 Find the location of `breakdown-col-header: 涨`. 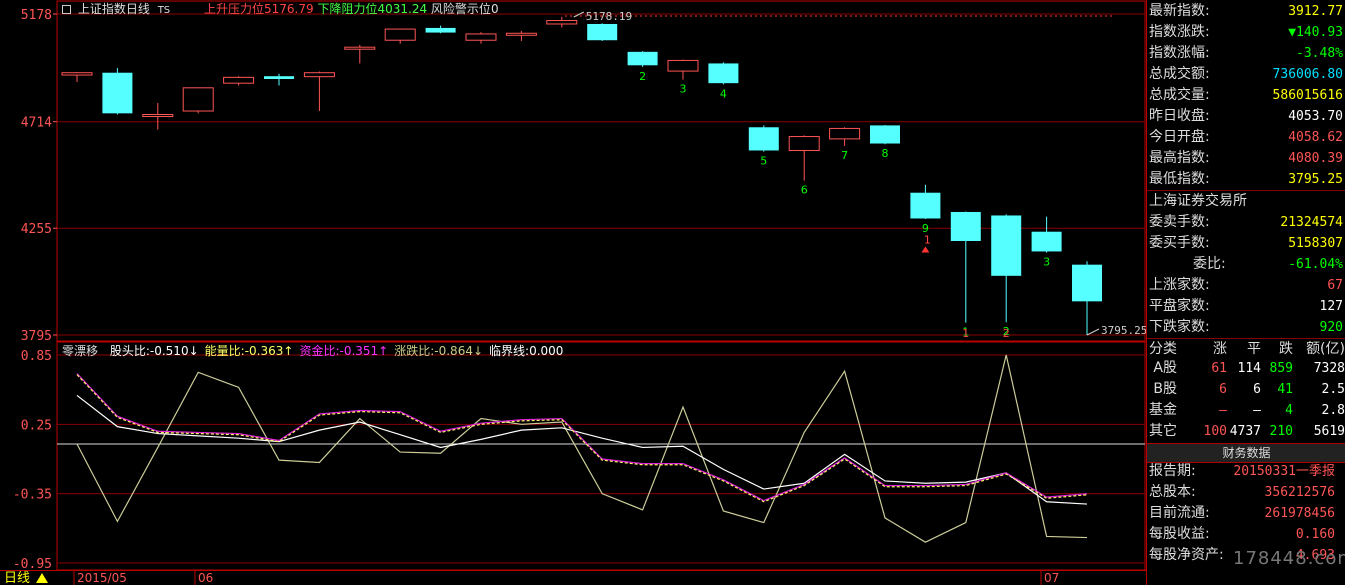

breakdown-col-header: 涨 is located at coordinates (1220, 349).